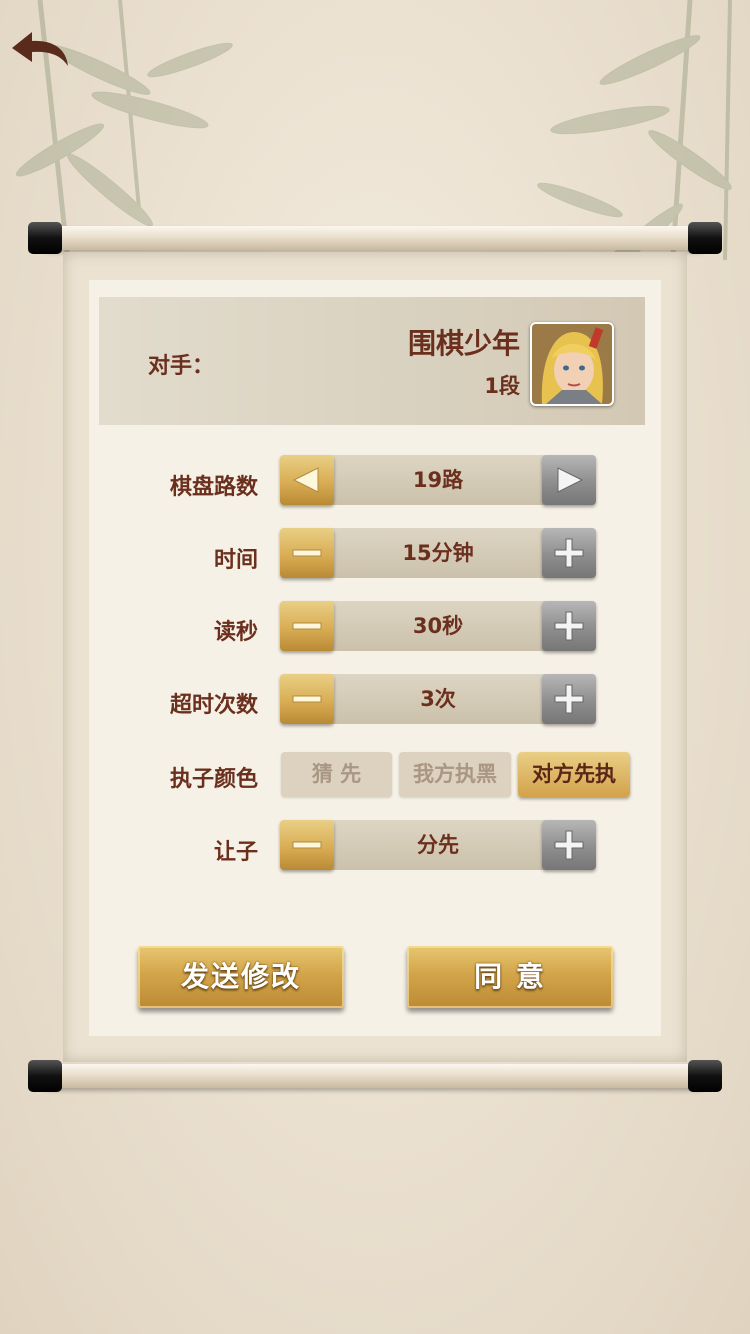  Describe the element at coordinates (463, 343) in the screenshot. I see `opponent-name: 围棋少年` at that location.